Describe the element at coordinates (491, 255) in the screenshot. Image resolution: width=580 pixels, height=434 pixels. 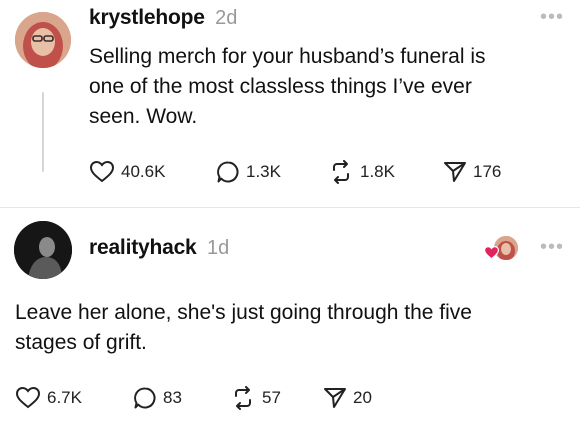
I see `heart-filled-icon` at that location.